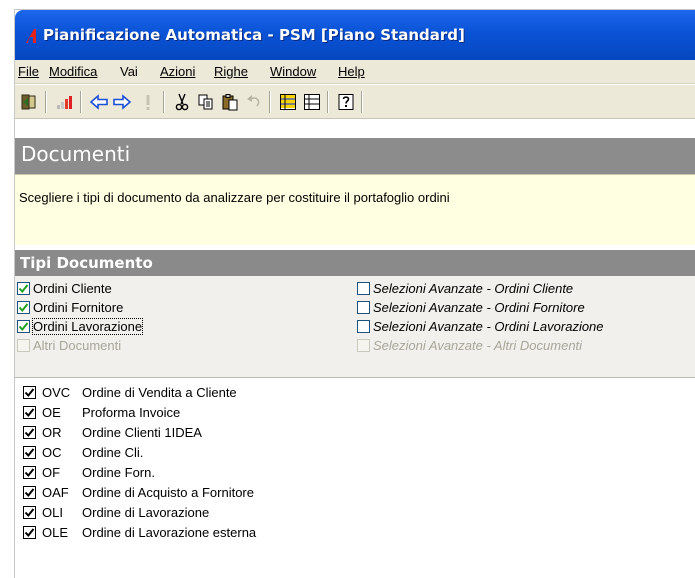  I want to click on app-logo-icon, so click(33, 37).